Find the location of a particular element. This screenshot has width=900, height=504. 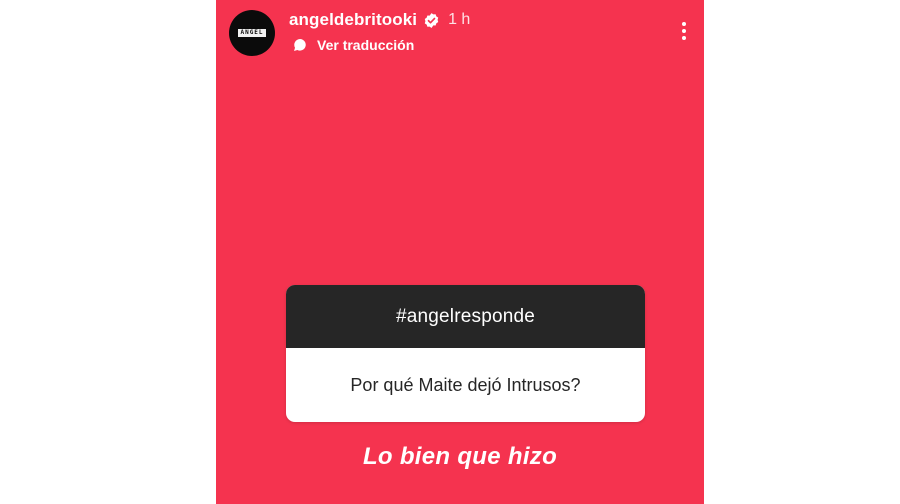

user-row: angeldebritooki 1 h is located at coordinates (379, 20).